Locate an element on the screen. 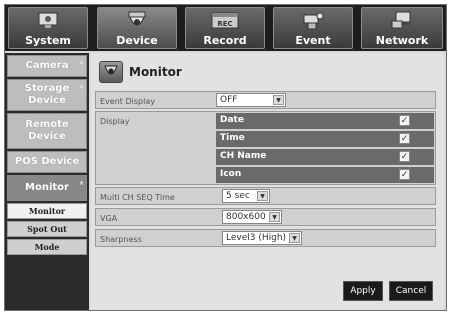  sidebar-item-label: Remote Device is located at coordinates (47, 130).